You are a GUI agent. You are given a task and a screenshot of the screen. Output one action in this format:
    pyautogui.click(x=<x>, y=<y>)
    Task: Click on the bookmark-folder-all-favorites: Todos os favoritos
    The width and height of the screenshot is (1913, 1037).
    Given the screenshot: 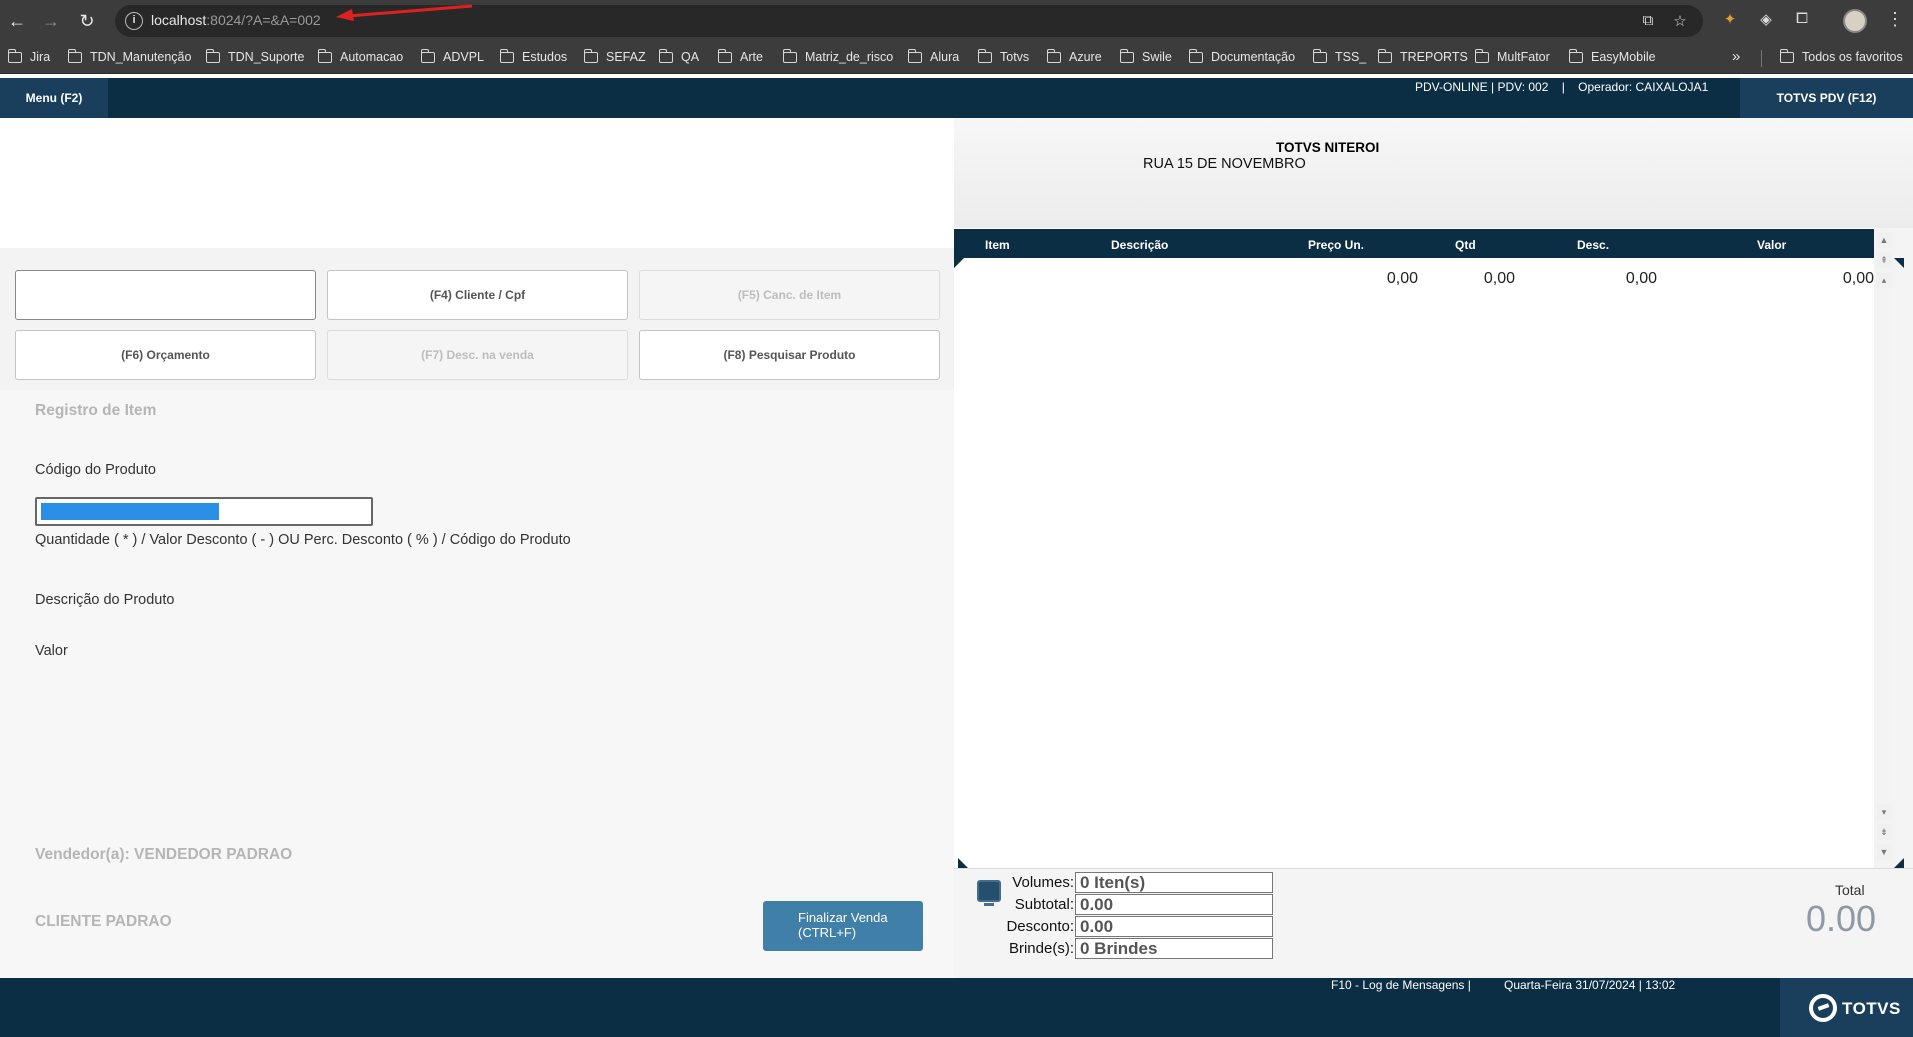 What is the action you would take?
    pyautogui.click(x=1841, y=56)
    